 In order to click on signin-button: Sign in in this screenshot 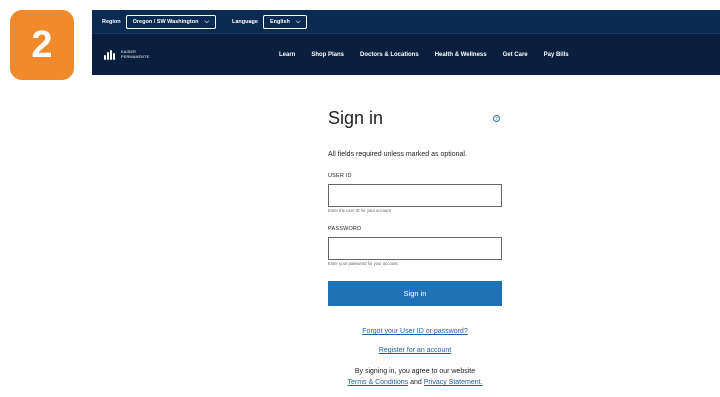, I will do `click(415, 293)`.